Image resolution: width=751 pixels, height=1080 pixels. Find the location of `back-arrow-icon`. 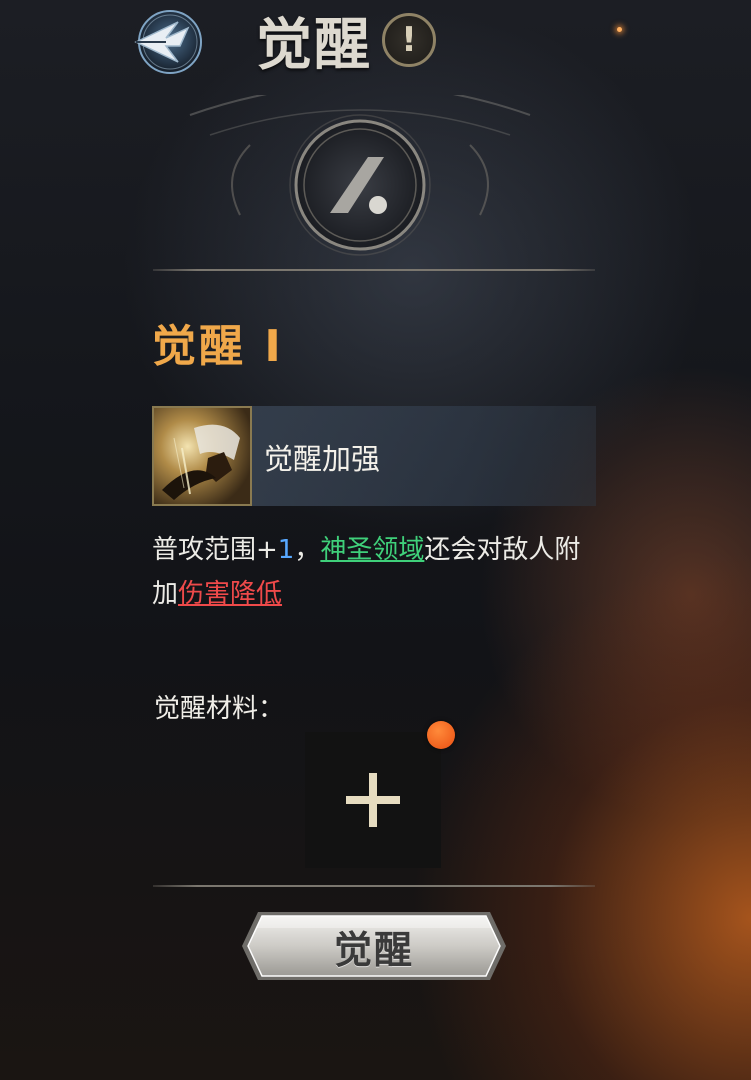

back-arrow-icon is located at coordinates (168, 42).